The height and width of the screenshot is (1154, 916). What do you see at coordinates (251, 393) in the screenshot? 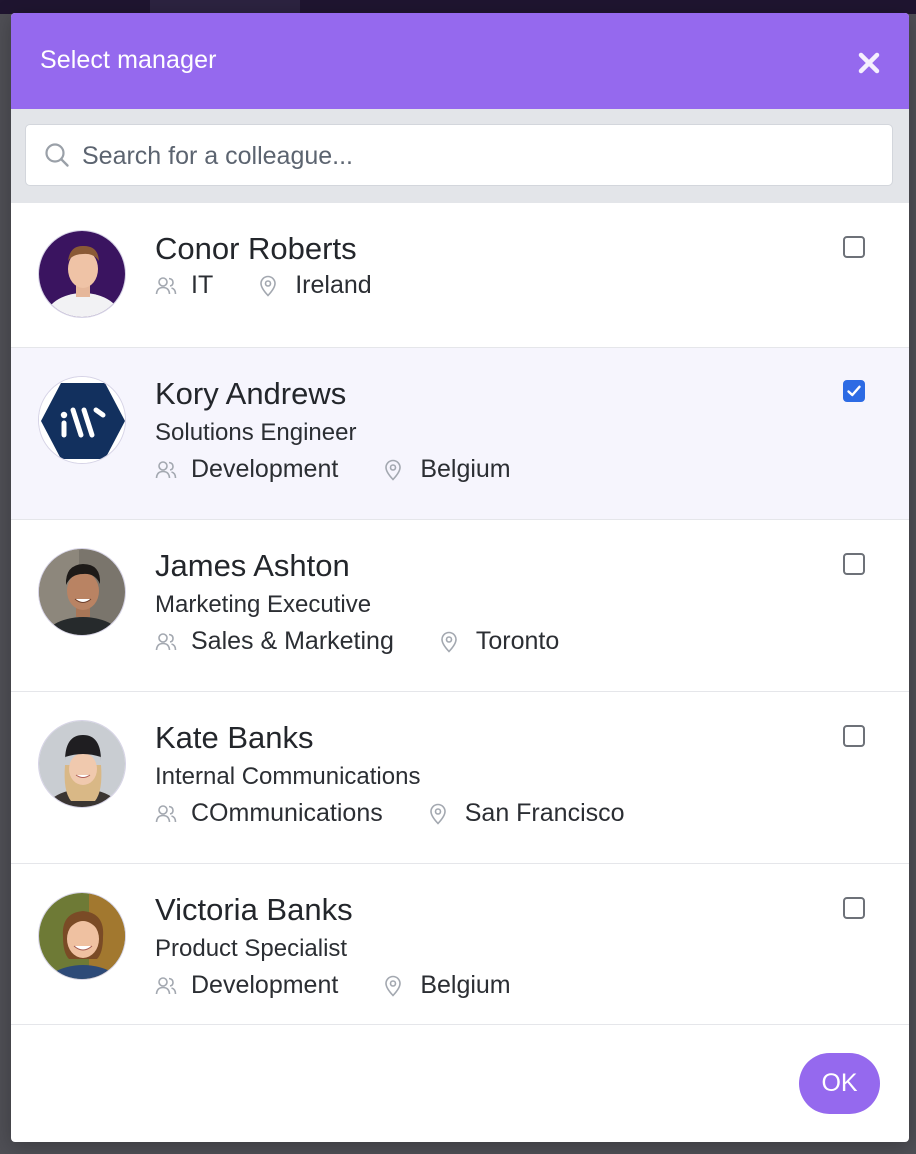
I see `person-name: Kory Andrews` at bounding box center [251, 393].